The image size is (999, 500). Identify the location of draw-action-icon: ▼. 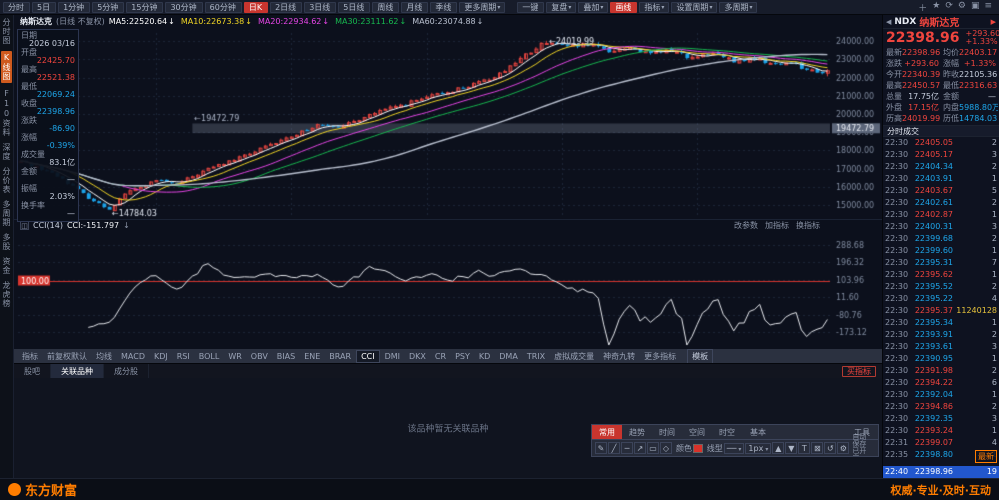
(791, 448).